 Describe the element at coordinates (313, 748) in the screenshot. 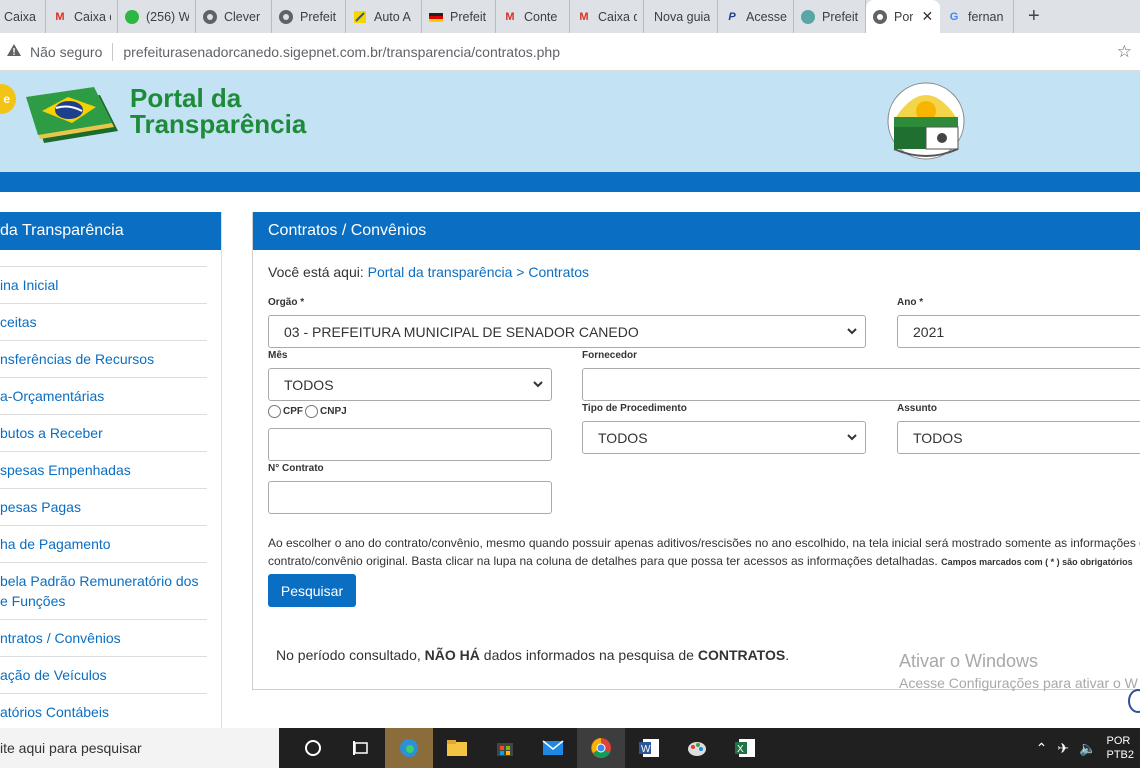

I see `cortana-icon` at that location.